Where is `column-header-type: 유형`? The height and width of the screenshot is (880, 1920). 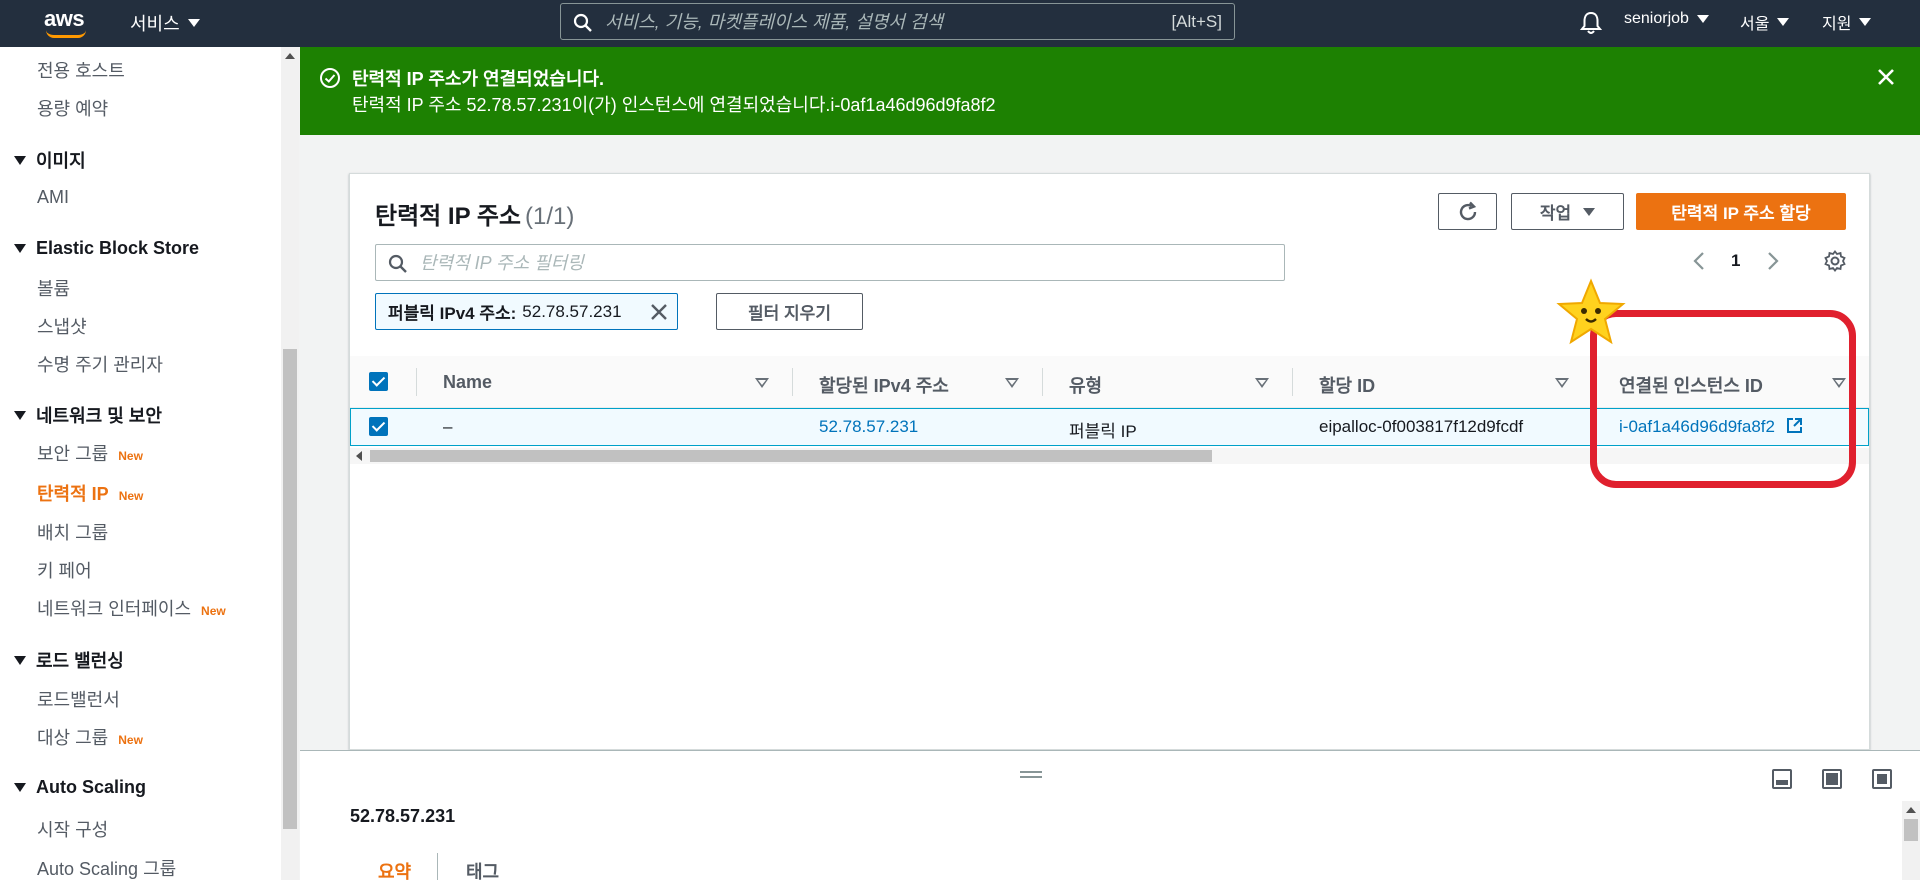 column-header-type: 유형 is located at coordinates (1085, 385).